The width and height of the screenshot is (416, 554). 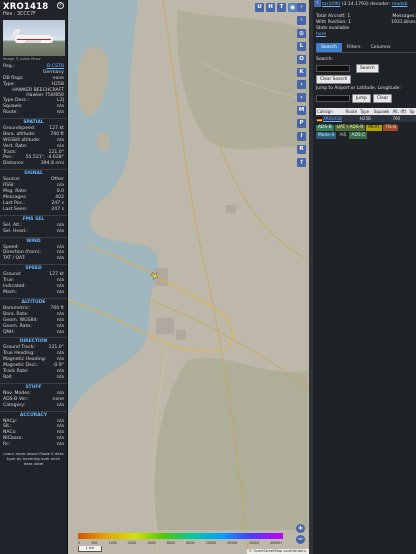 I want to click on row-callsign: XRO1418, so click(x=332, y=118).